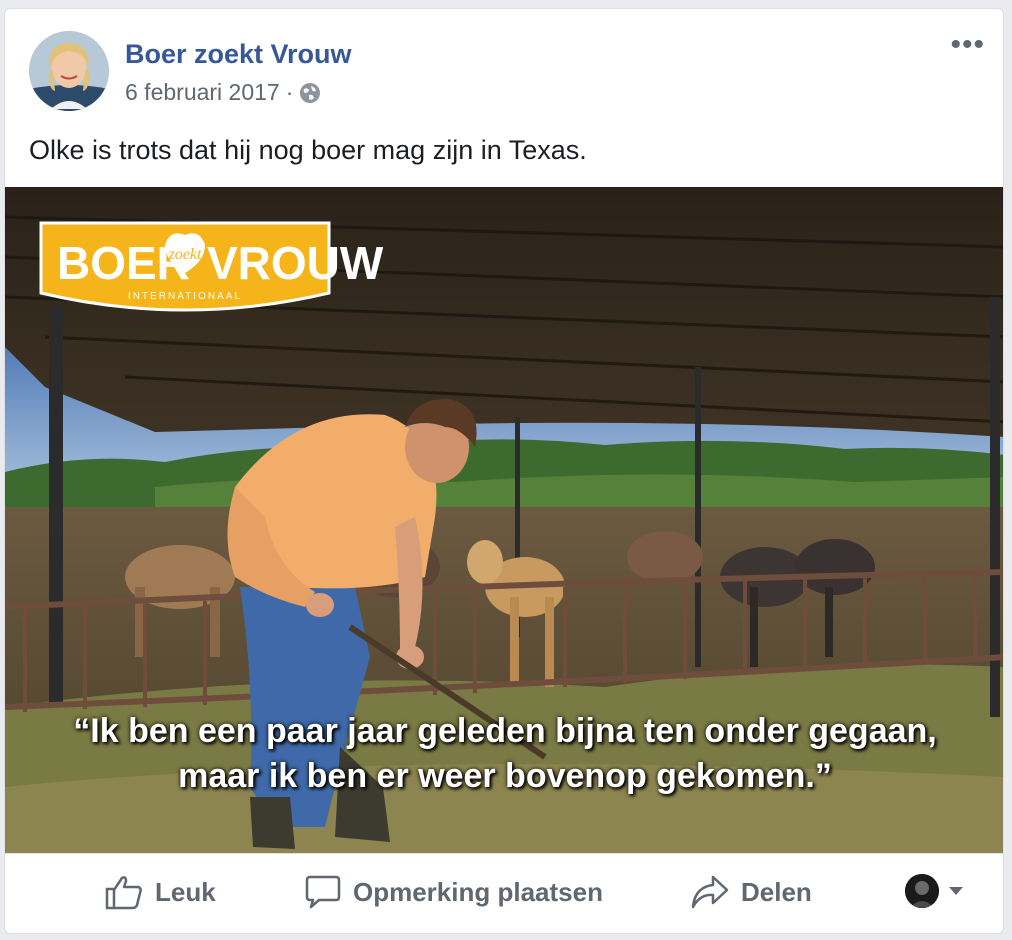  I want to click on action-bar: Leuk Opmerking plaatsen Delen, so click(504, 893).